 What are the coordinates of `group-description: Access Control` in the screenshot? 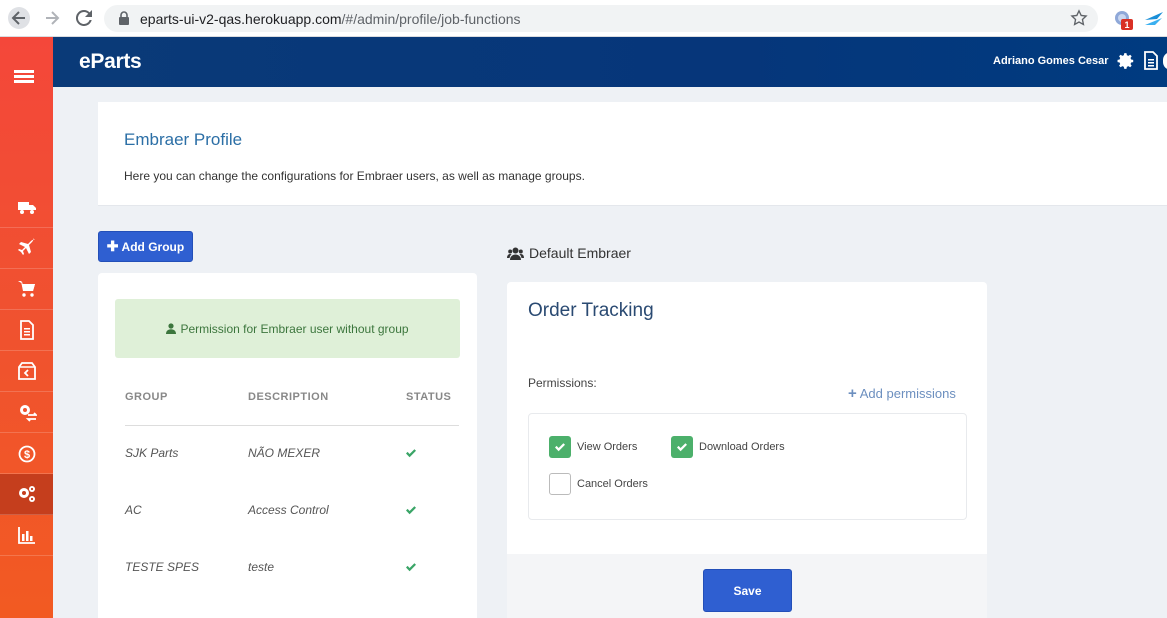 It's located at (288, 510).